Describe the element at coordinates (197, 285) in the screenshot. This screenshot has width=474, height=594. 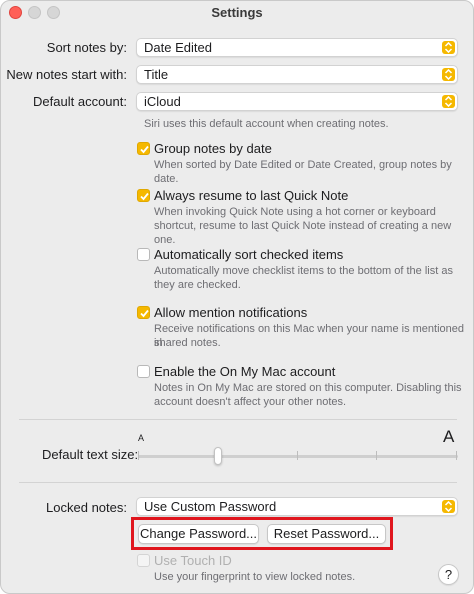
I see `sort-checked-items-hint-line2: they are checked.` at that location.